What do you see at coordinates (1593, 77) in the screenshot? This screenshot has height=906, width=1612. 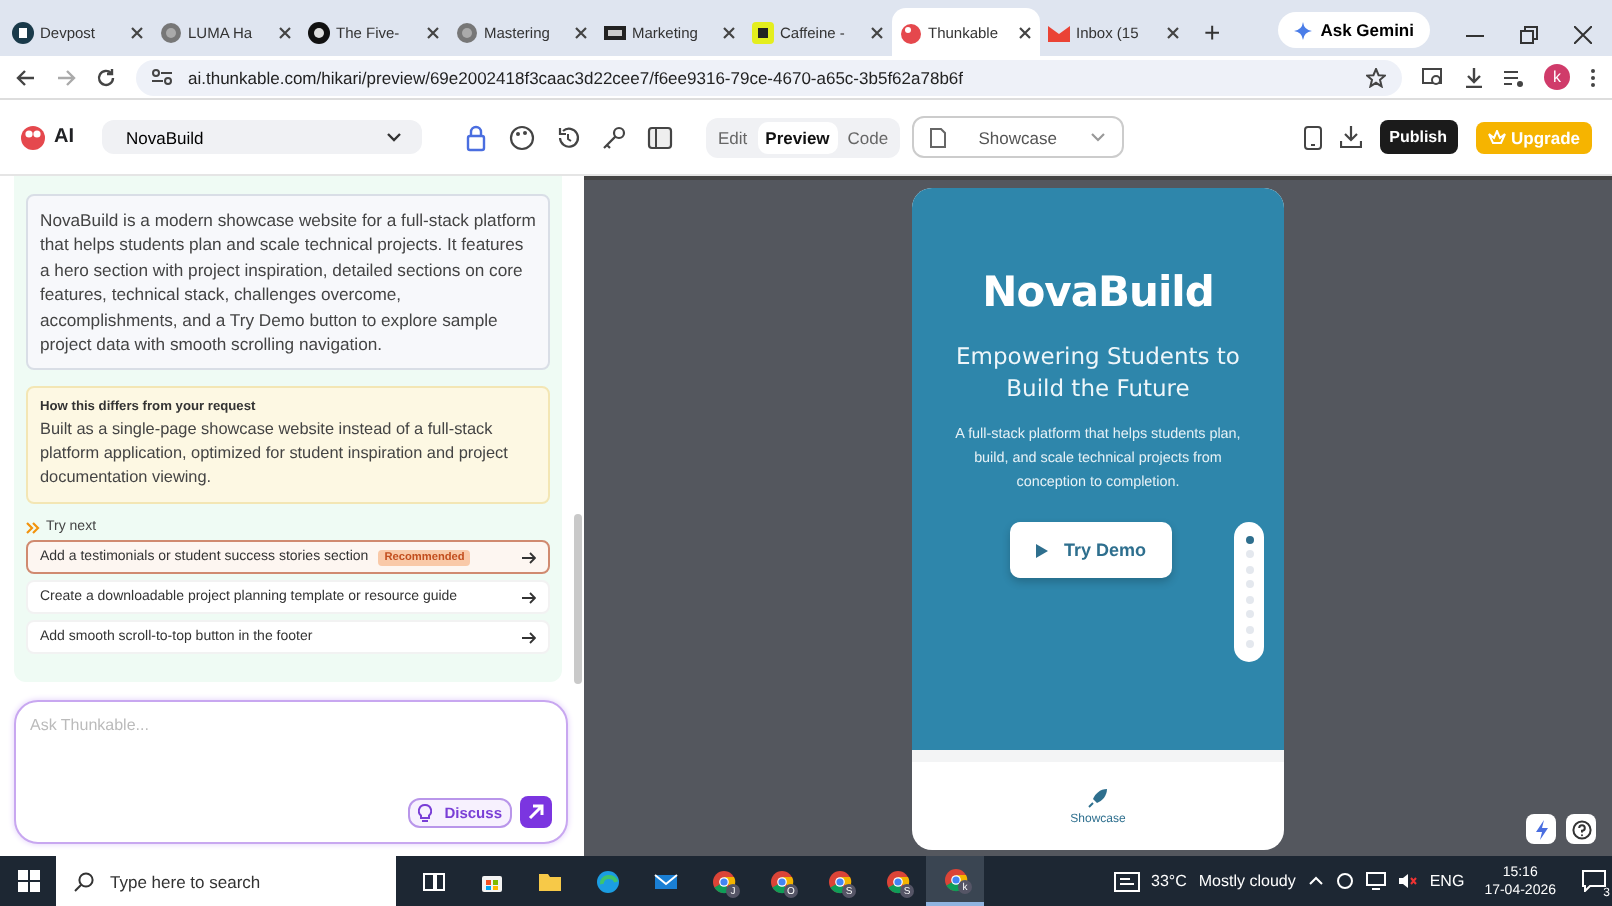 I see `more-icon` at bounding box center [1593, 77].